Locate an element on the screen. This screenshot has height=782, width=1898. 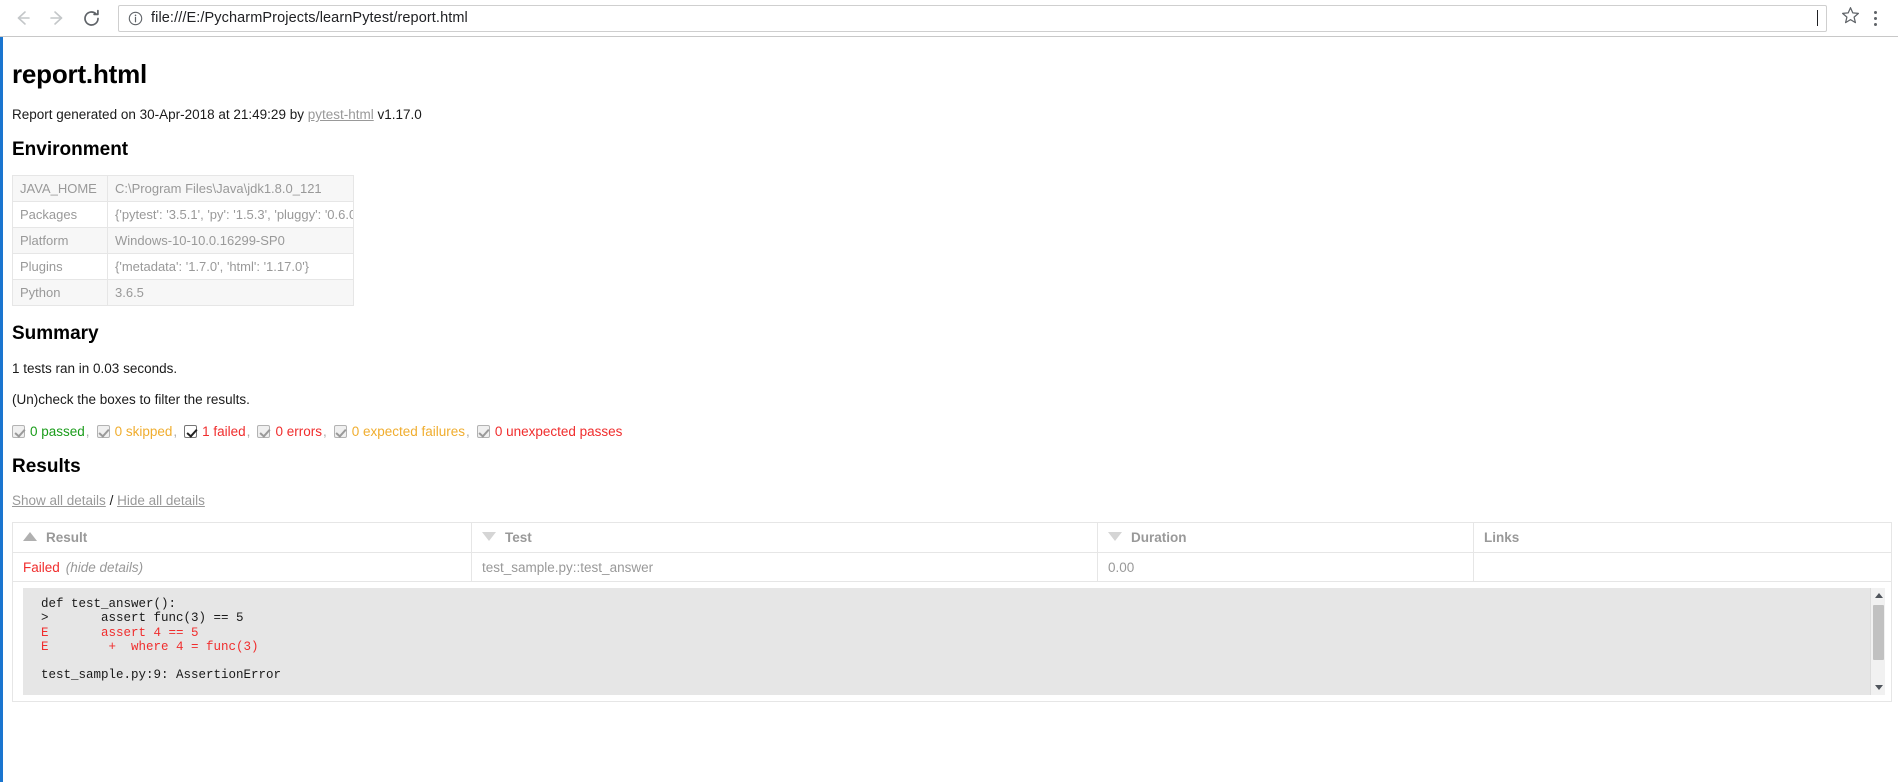
info-circle-icon is located at coordinates (135, 18).